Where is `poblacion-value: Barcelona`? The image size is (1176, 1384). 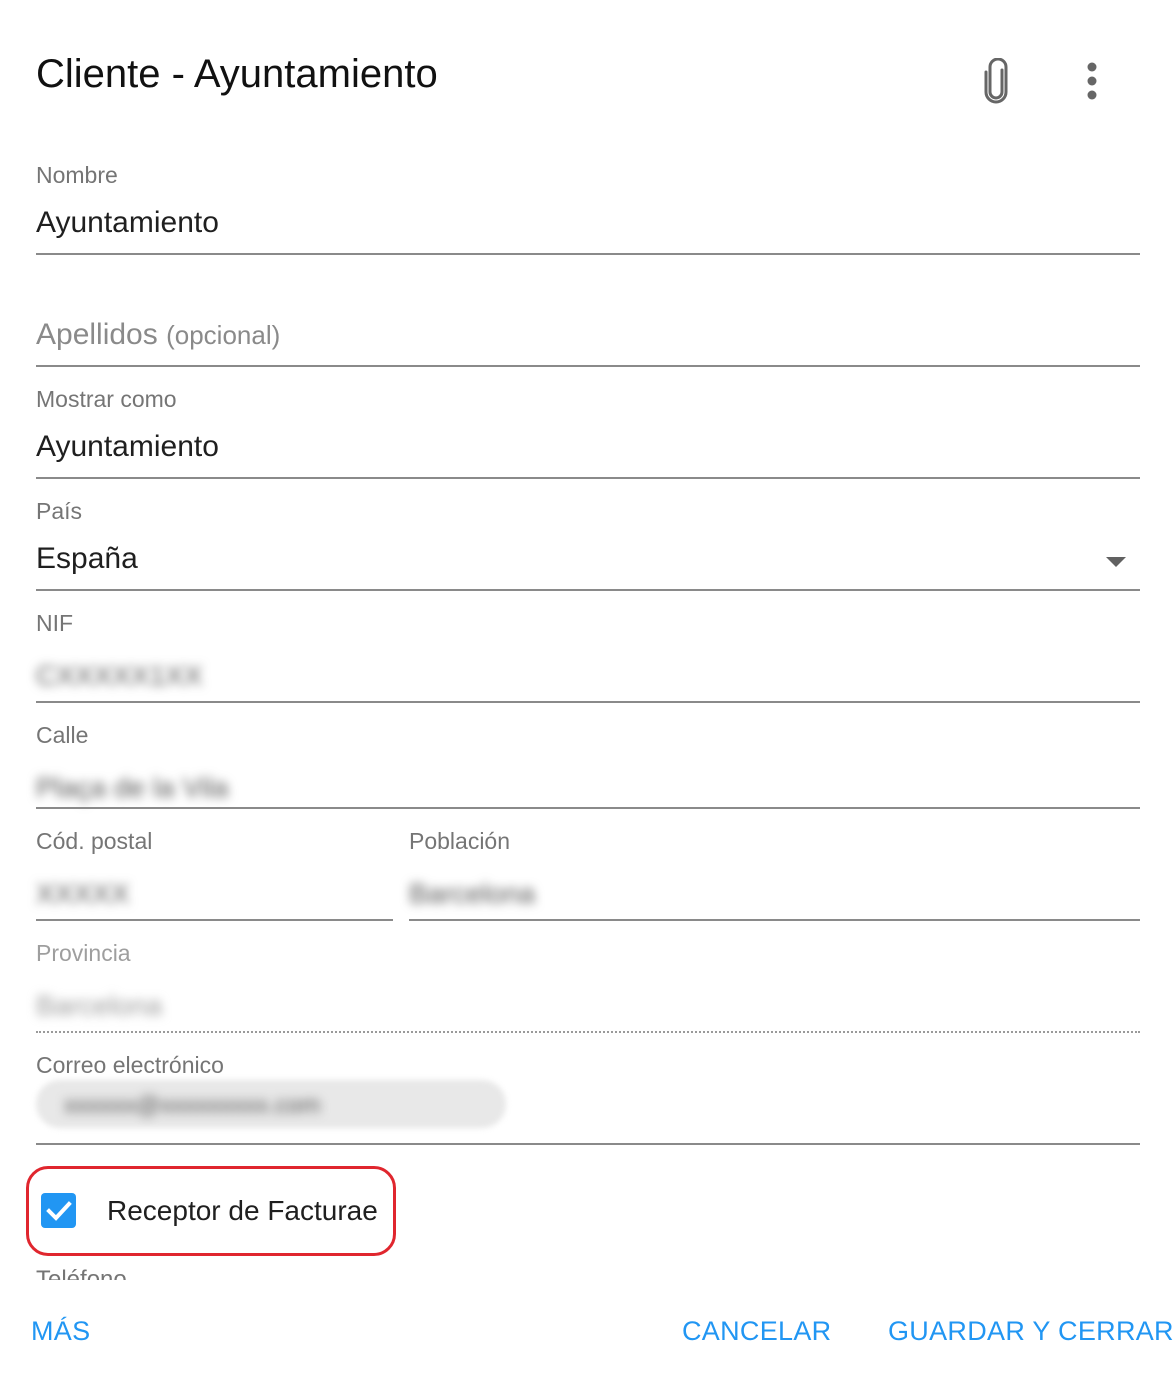
poblacion-value: Barcelona is located at coordinates (472, 893).